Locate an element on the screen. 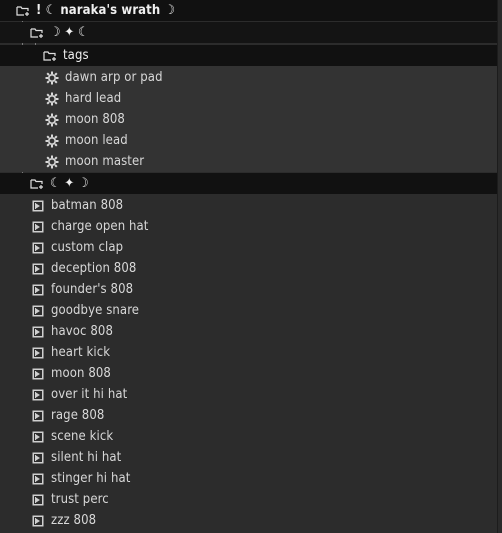  folder-label: ☽ ✦ ☾ is located at coordinates (69, 32).